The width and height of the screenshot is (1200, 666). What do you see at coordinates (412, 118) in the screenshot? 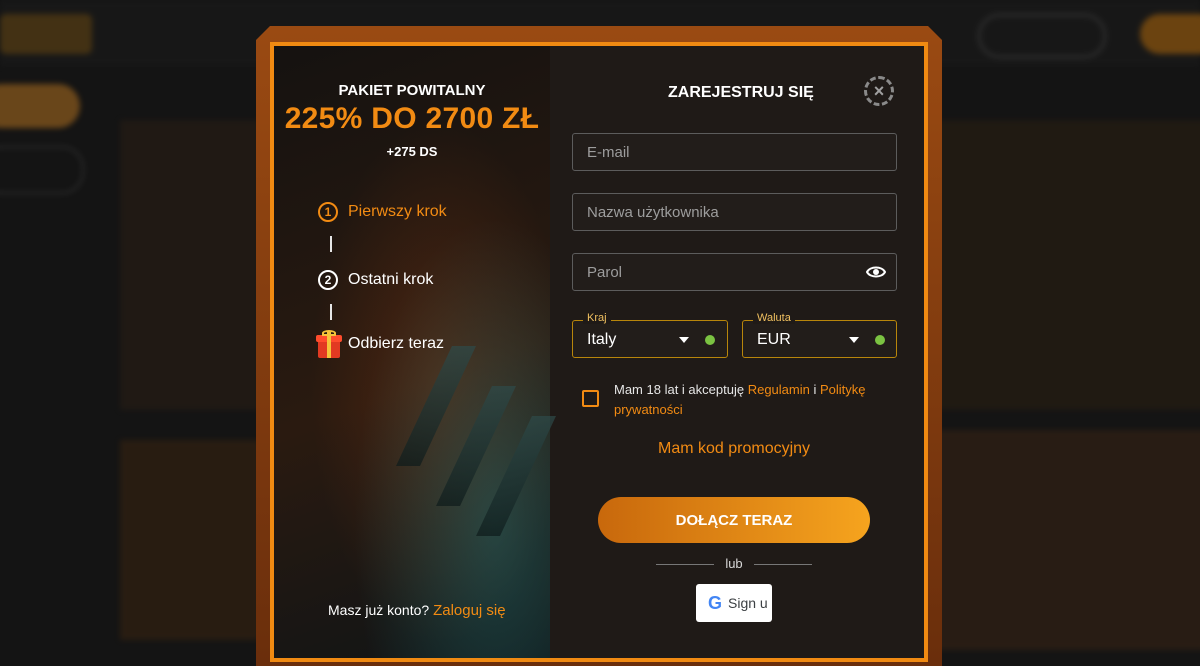
I see `promo-title: 225% DO 2700 ZŁ` at bounding box center [412, 118].